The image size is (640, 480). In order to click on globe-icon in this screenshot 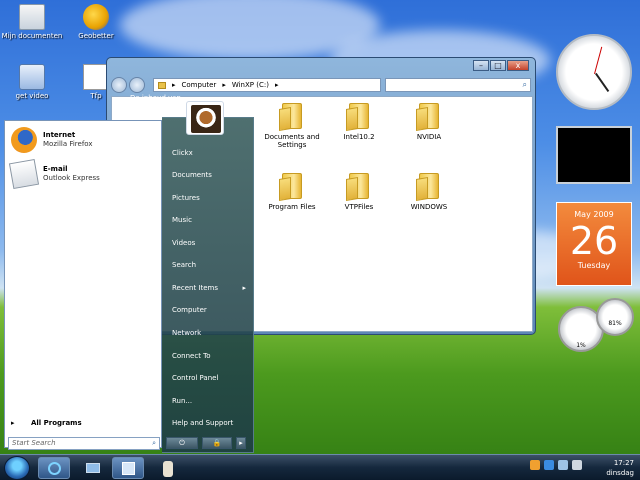, I will do `click(96, 17)`.